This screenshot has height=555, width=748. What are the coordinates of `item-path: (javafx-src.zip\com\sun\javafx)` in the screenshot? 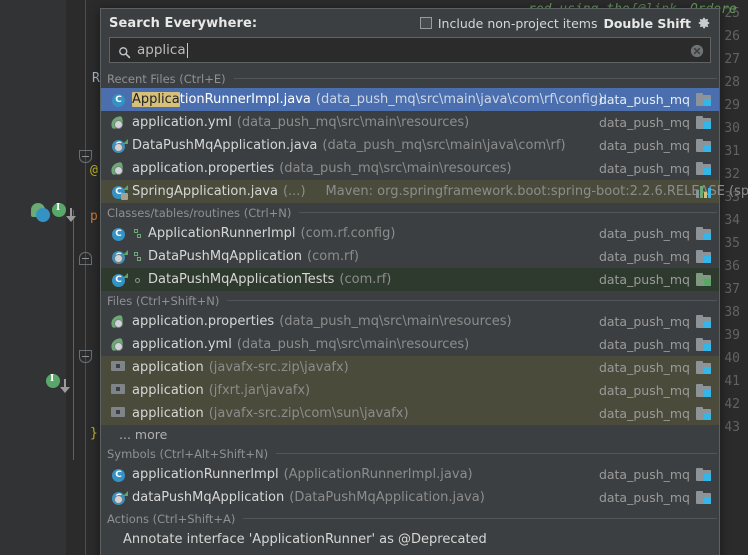 It's located at (308, 413).